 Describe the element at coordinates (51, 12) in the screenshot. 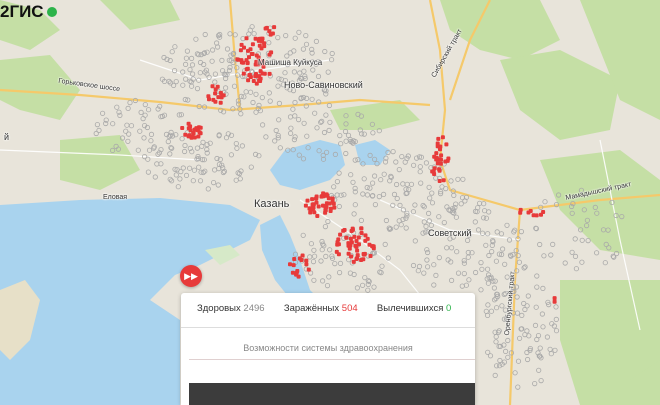

I see `logo-dot-icon` at that location.